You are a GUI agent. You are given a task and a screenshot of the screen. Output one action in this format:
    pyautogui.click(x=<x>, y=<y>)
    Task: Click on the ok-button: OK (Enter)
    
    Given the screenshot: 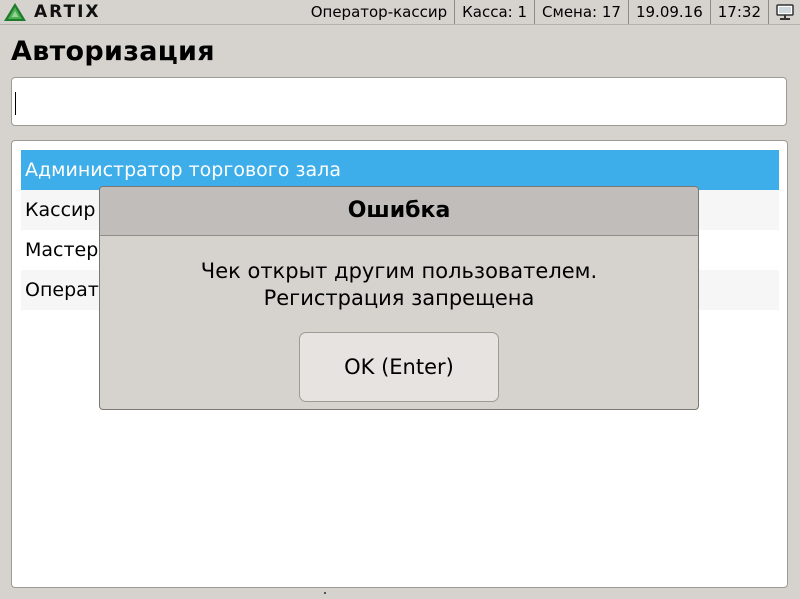 What is the action you would take?
    pyautogui.click(x=399, y=367)
    